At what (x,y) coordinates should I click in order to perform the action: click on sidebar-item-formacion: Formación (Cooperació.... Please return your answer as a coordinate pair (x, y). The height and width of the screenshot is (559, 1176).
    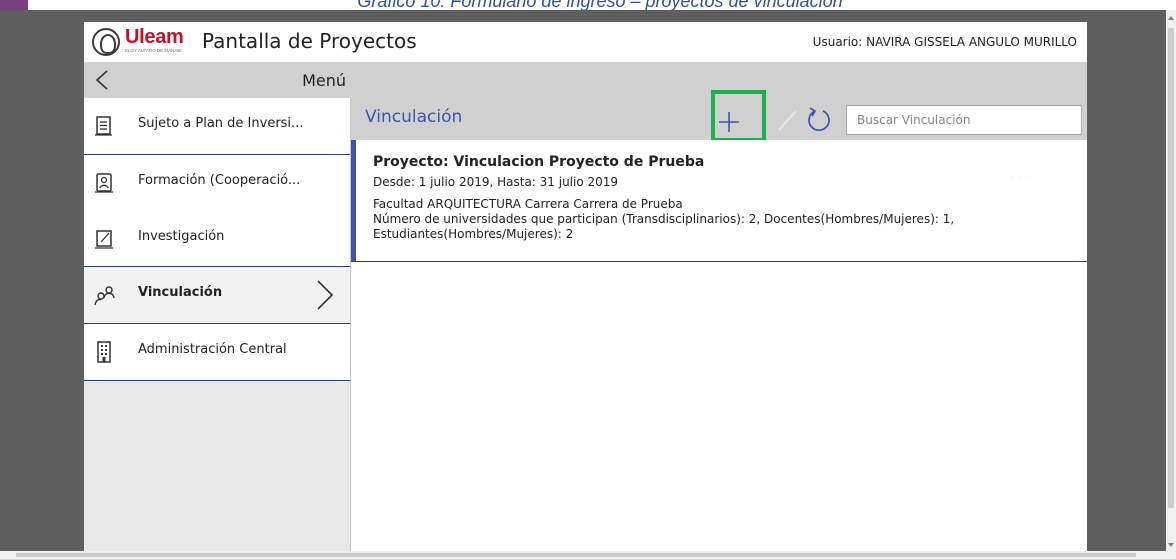
    Looking at the image, I should click on (217, 183).